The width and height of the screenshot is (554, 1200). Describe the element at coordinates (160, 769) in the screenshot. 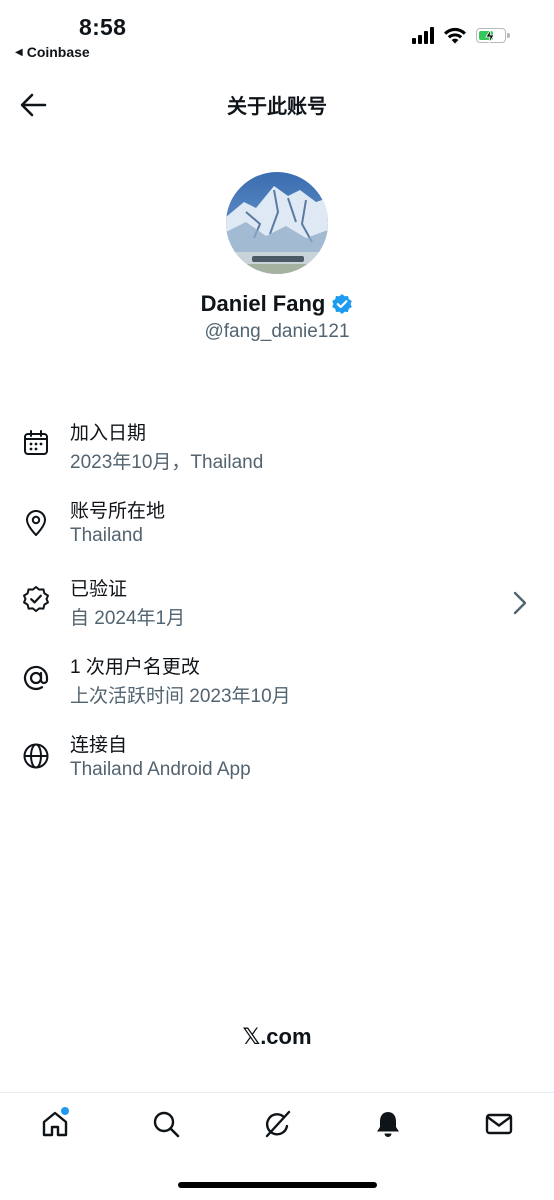

I see `info-subtitle: Thailand Android App` at that location.